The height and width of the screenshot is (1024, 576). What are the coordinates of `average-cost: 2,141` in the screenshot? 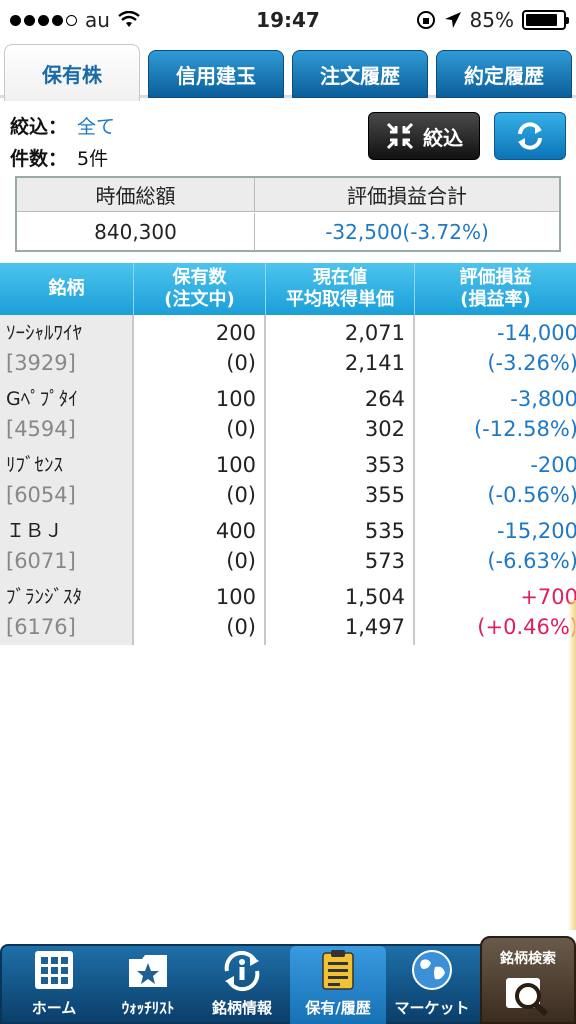 It's located at (374, 363).